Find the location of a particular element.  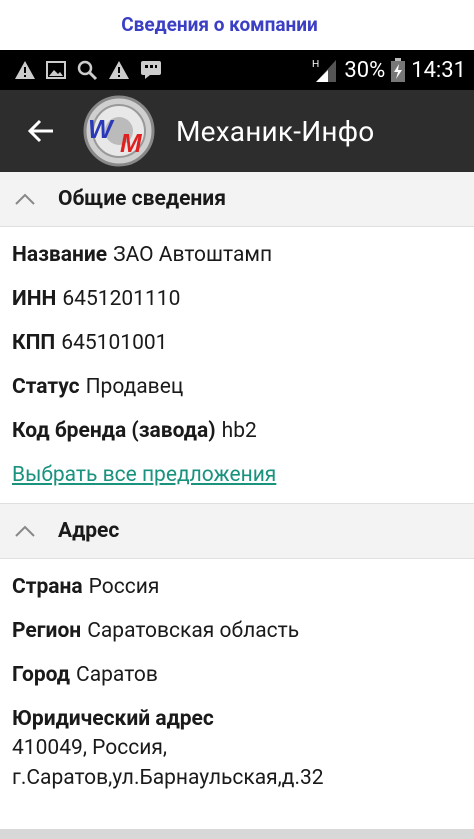

field-label: Код бренда (завода) is located at coordinates (114, 431).